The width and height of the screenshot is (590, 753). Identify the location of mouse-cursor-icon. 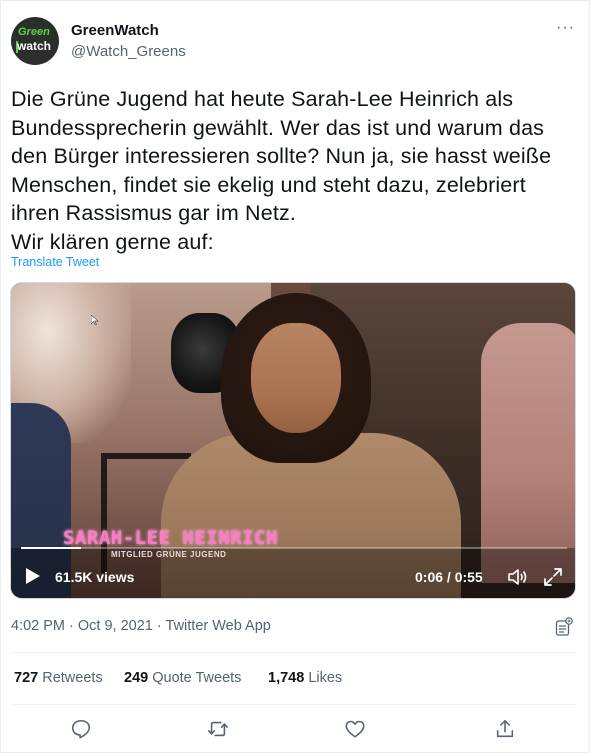
(95, 320).